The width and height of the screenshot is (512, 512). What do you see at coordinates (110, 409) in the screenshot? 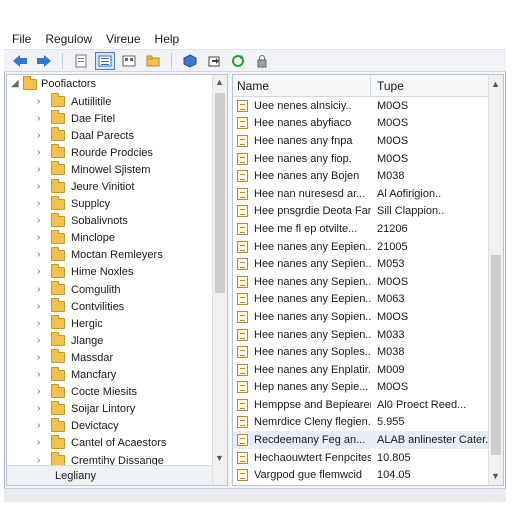
I see `tree-item: › Soijar Lintory` at bounding box center [110, 409].